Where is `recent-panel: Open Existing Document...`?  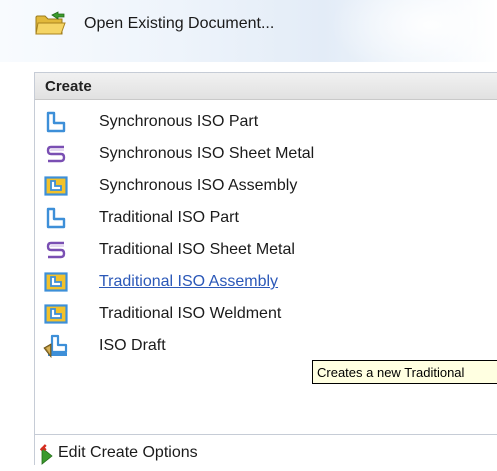 recent-panel: Open Existing Document... is located at coordinates (248, 31).